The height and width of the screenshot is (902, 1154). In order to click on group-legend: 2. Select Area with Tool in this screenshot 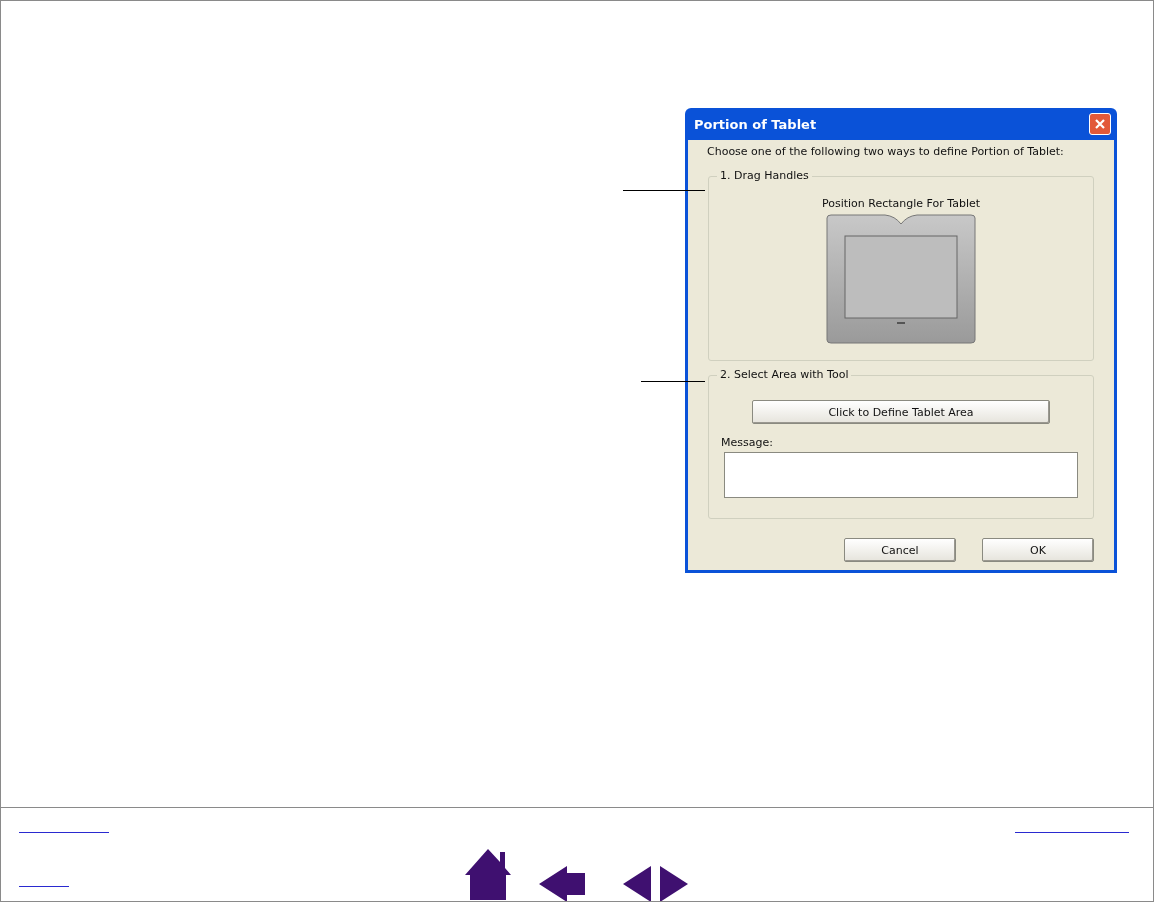, I will do `click(784, 374)`.